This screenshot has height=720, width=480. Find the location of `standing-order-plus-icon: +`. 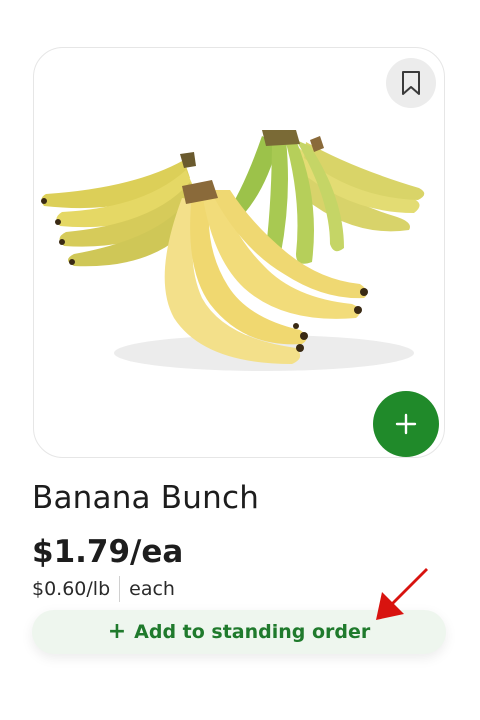

standing-order-plus-icon: + is located at coordinates (117, 631).